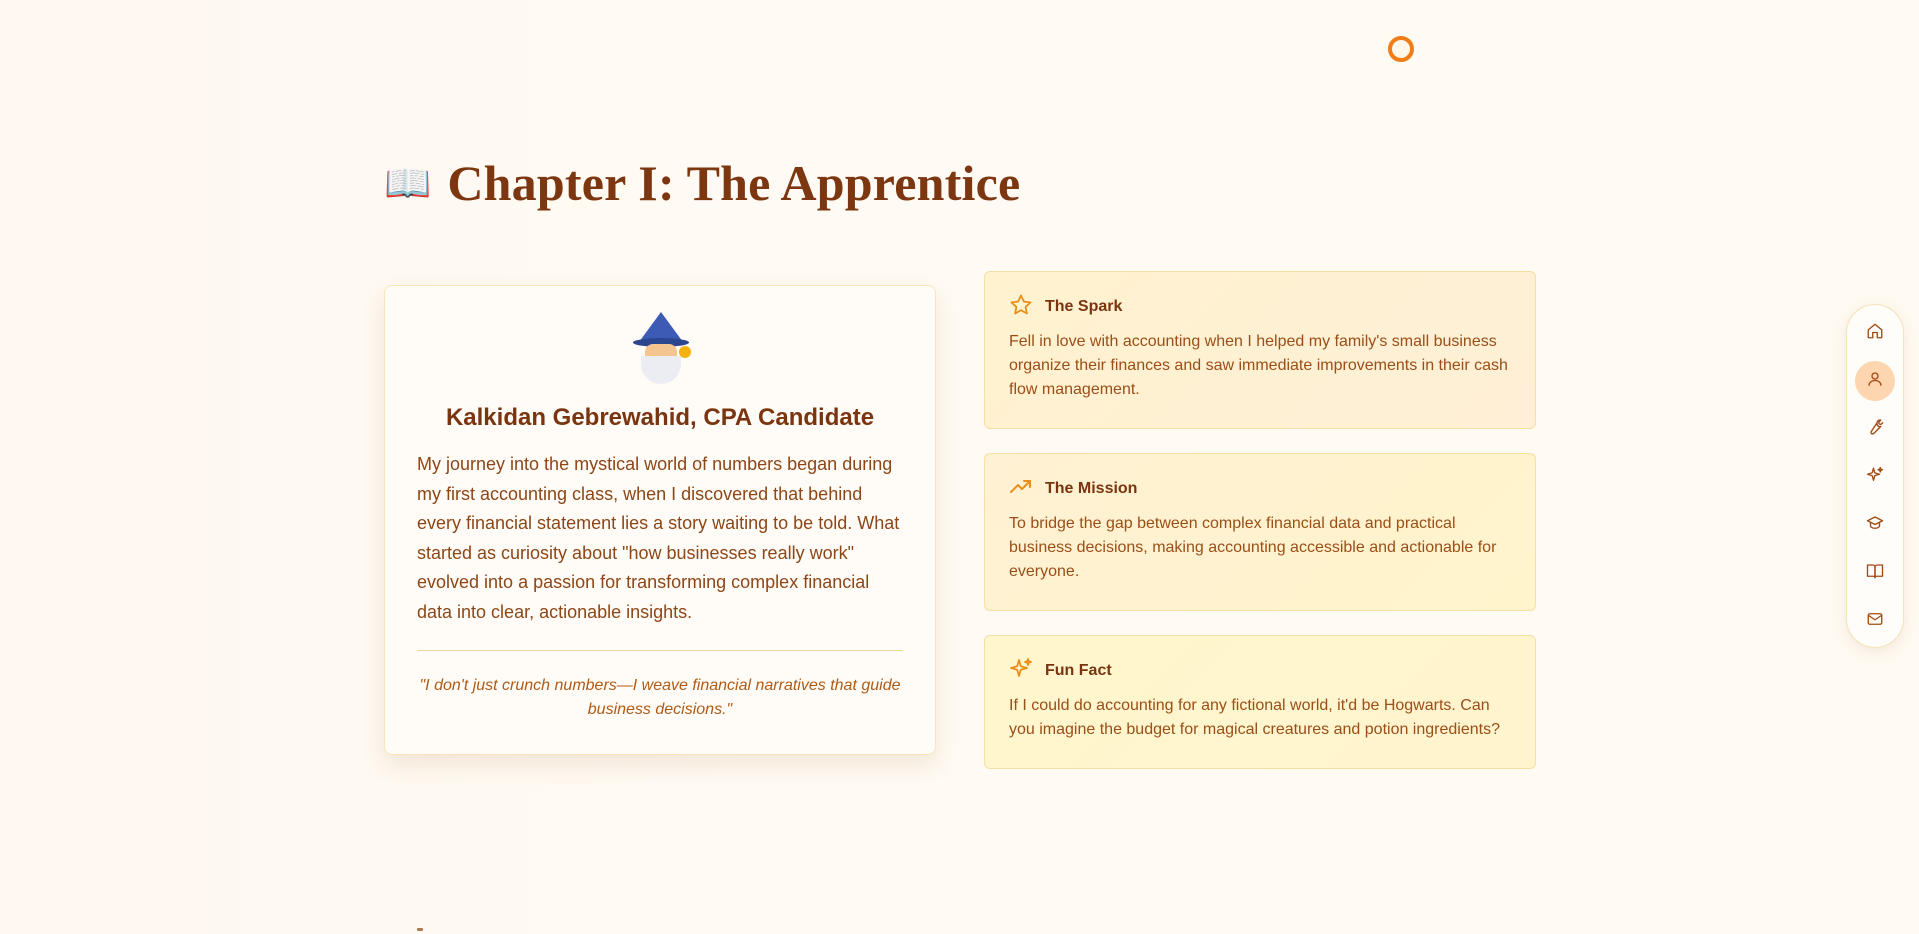  I want to click on mail-icon, so click(1875, 621).